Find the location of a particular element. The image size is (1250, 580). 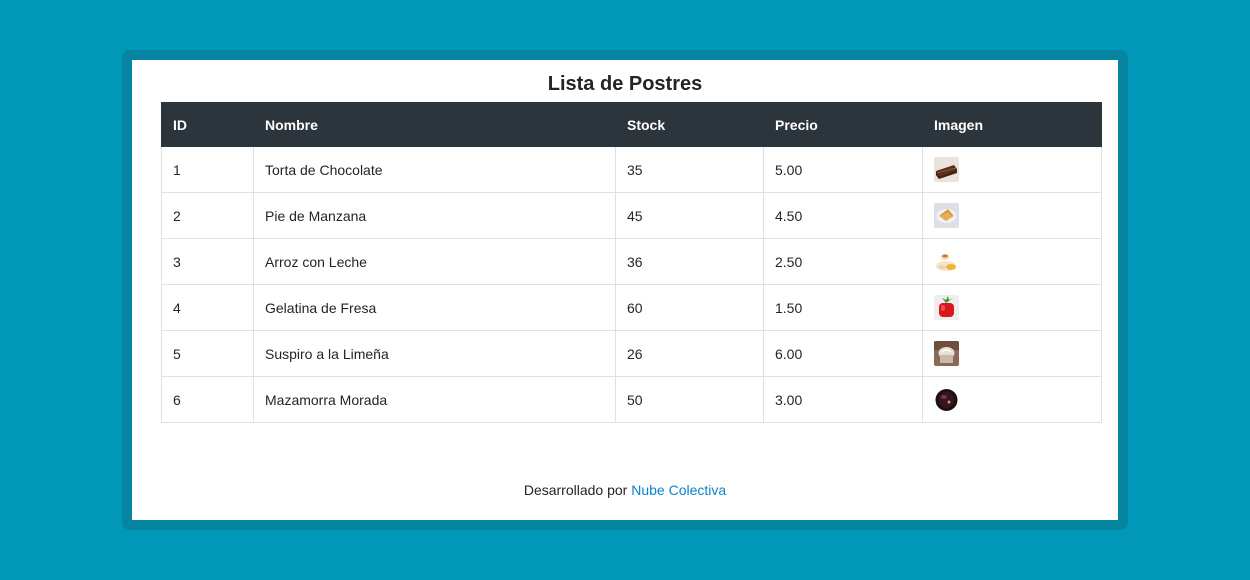

suspiro-limena-icon is located at coordinates (946, 353).